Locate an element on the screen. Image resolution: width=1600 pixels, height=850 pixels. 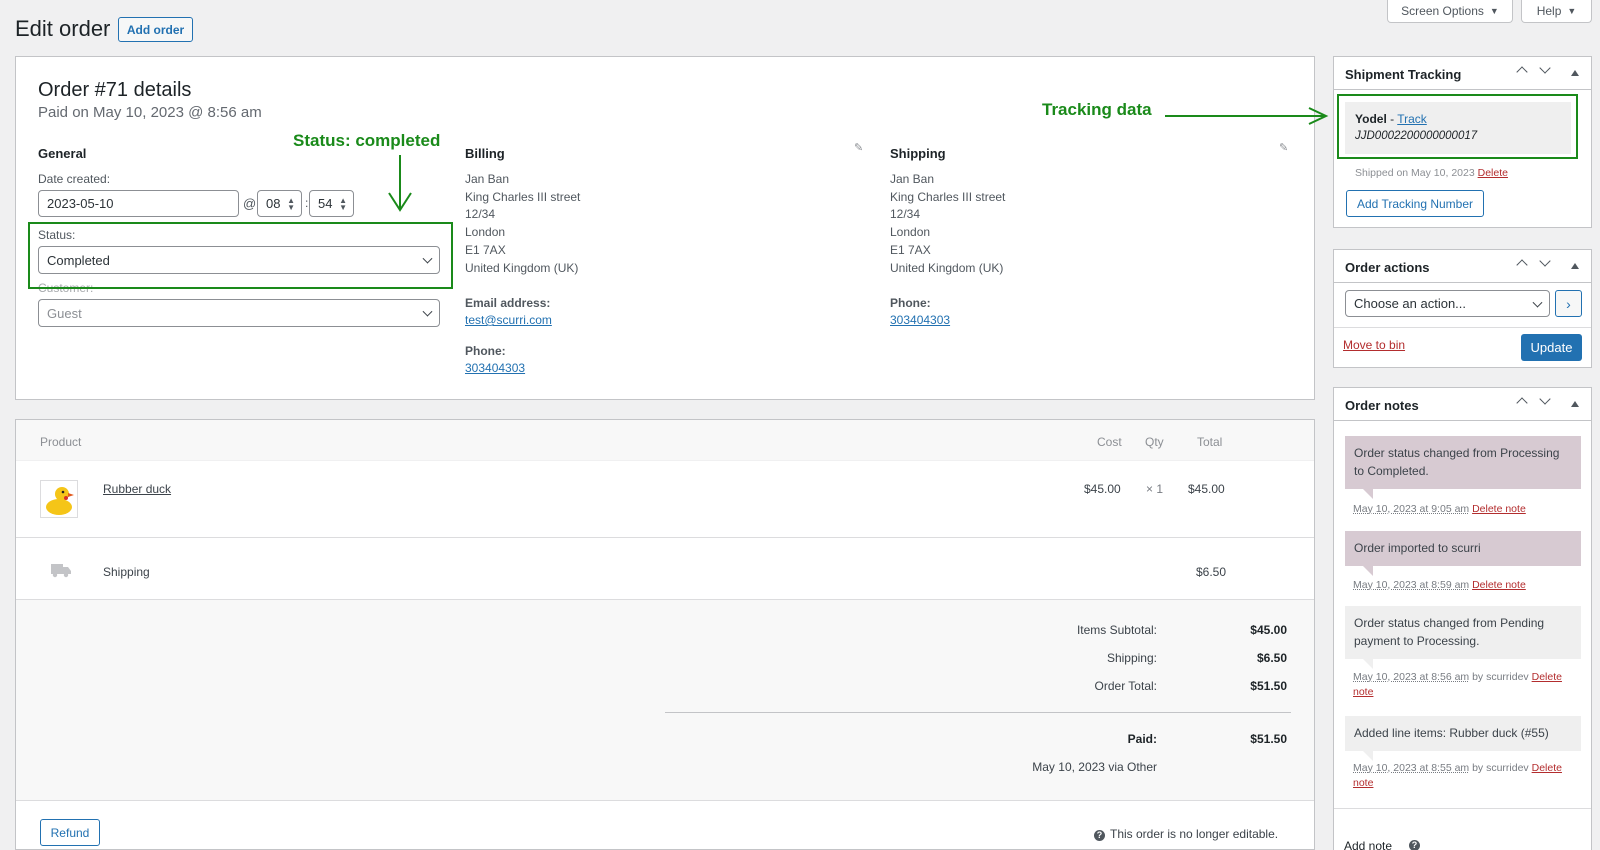
not-editable-notice: This order is no longer editable. is located at coordinates (1194, 834).